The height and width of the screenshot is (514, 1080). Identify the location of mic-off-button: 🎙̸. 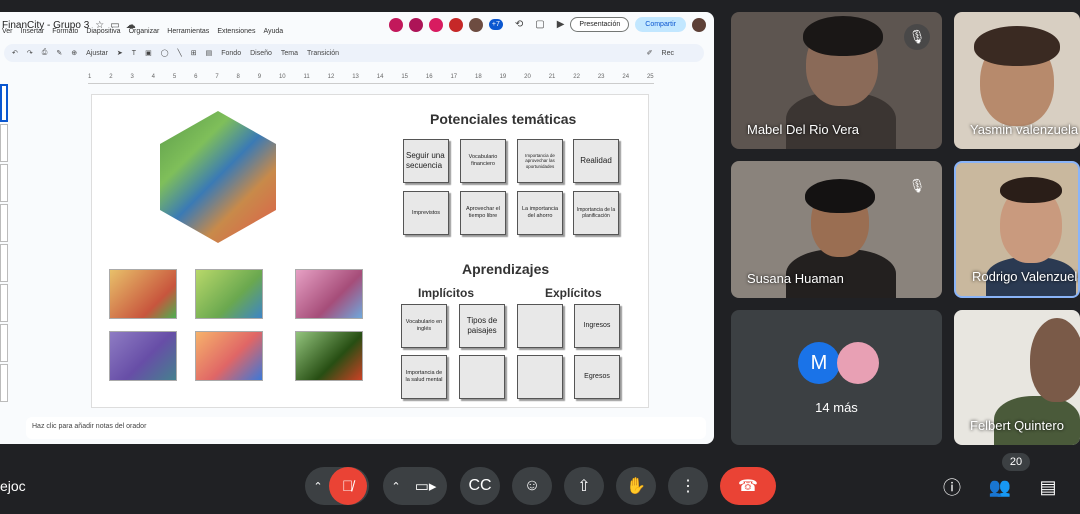
(347, 486).